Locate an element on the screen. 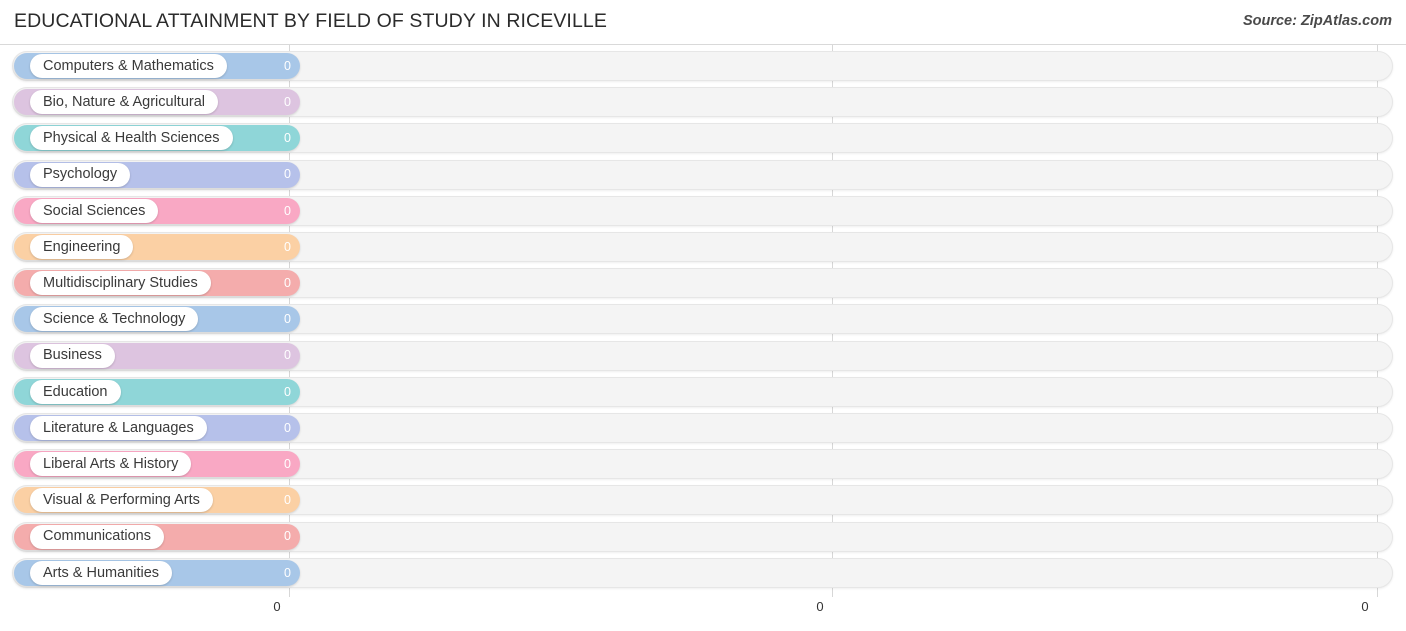 The image size is (1406, 631). bar-row: 0 Visual & Performing Arts is located at coordinates (702, 500).